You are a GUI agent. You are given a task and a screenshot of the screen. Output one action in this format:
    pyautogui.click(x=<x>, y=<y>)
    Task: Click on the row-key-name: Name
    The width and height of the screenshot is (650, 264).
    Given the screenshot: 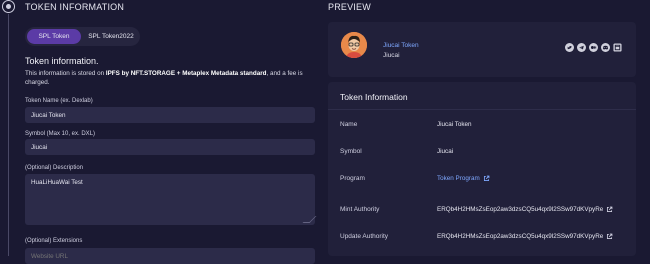 What is the action you would take?
    pyautogui.click(x=349, y=124)
    